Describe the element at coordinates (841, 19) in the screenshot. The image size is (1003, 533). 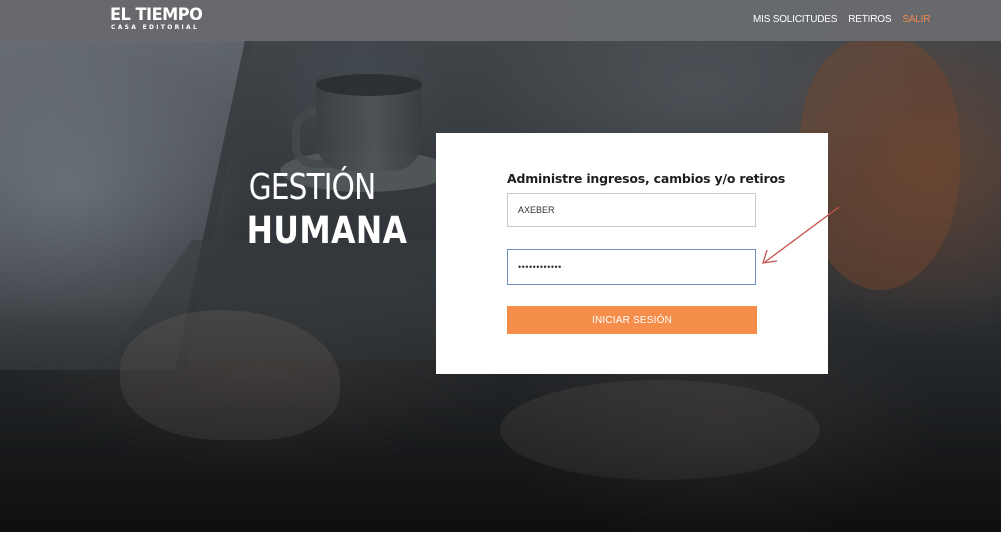
I see `main-nav: MIS SOLICITUDES RETIROS SALIR` at that location.